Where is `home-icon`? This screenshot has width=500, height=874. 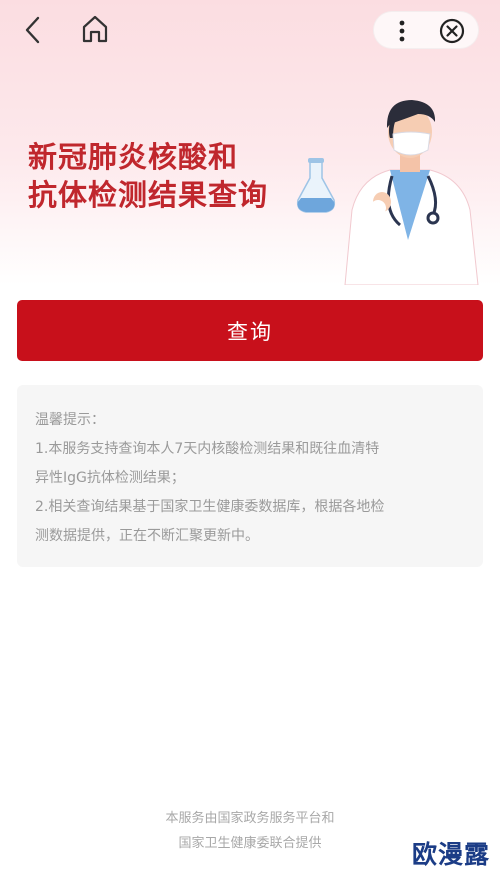 home-icon is located at coordinates (95, 29).